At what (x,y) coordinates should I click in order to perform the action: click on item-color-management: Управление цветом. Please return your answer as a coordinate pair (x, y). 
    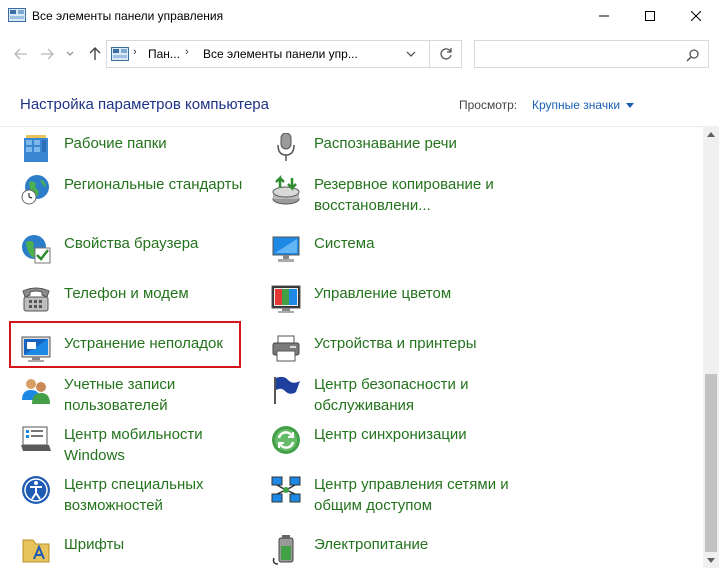
    Looking at the image, I should click on (390, 305).